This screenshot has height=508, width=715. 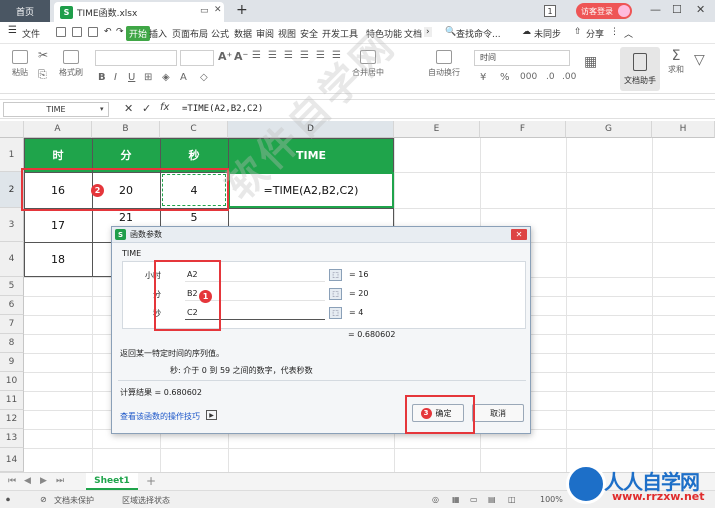 What do you see at coordinates (309, 33) in the screenshot?
I see `menu-security: 安全` at bounding box center [309, 33].